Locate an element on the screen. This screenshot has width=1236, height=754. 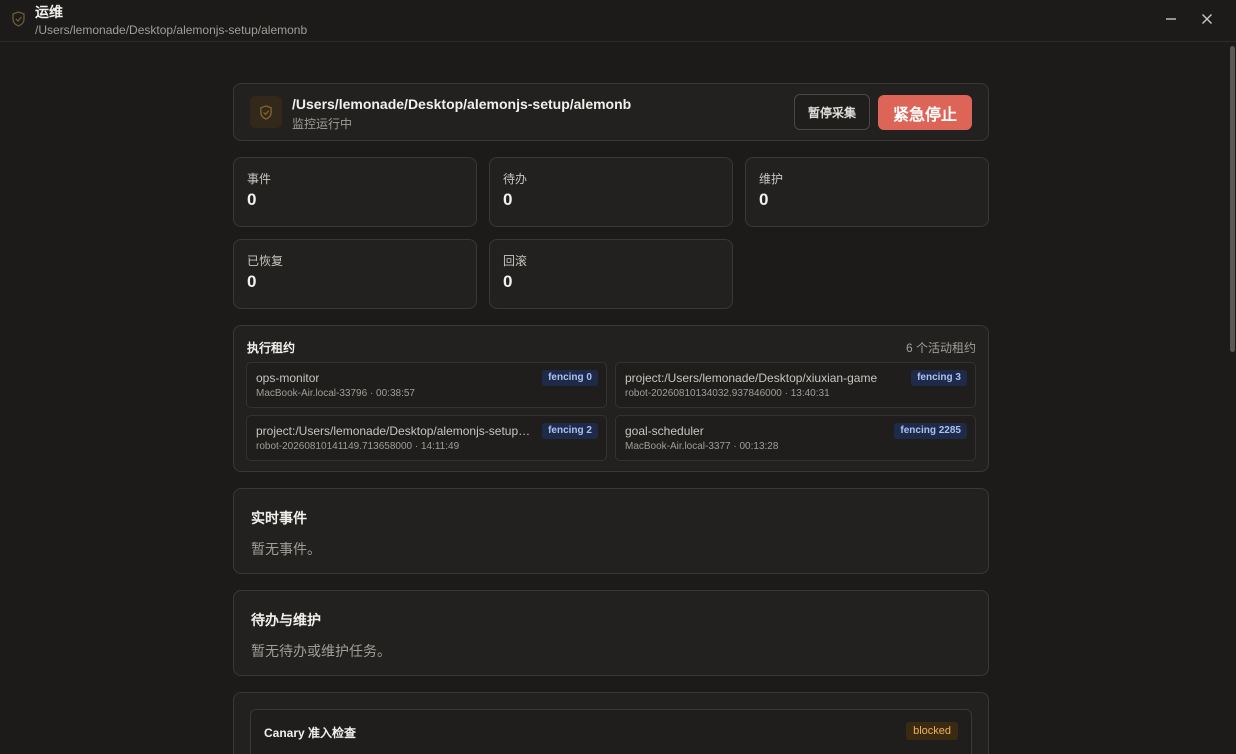
stat-label: 待办 is located at coordinates (515, 179).